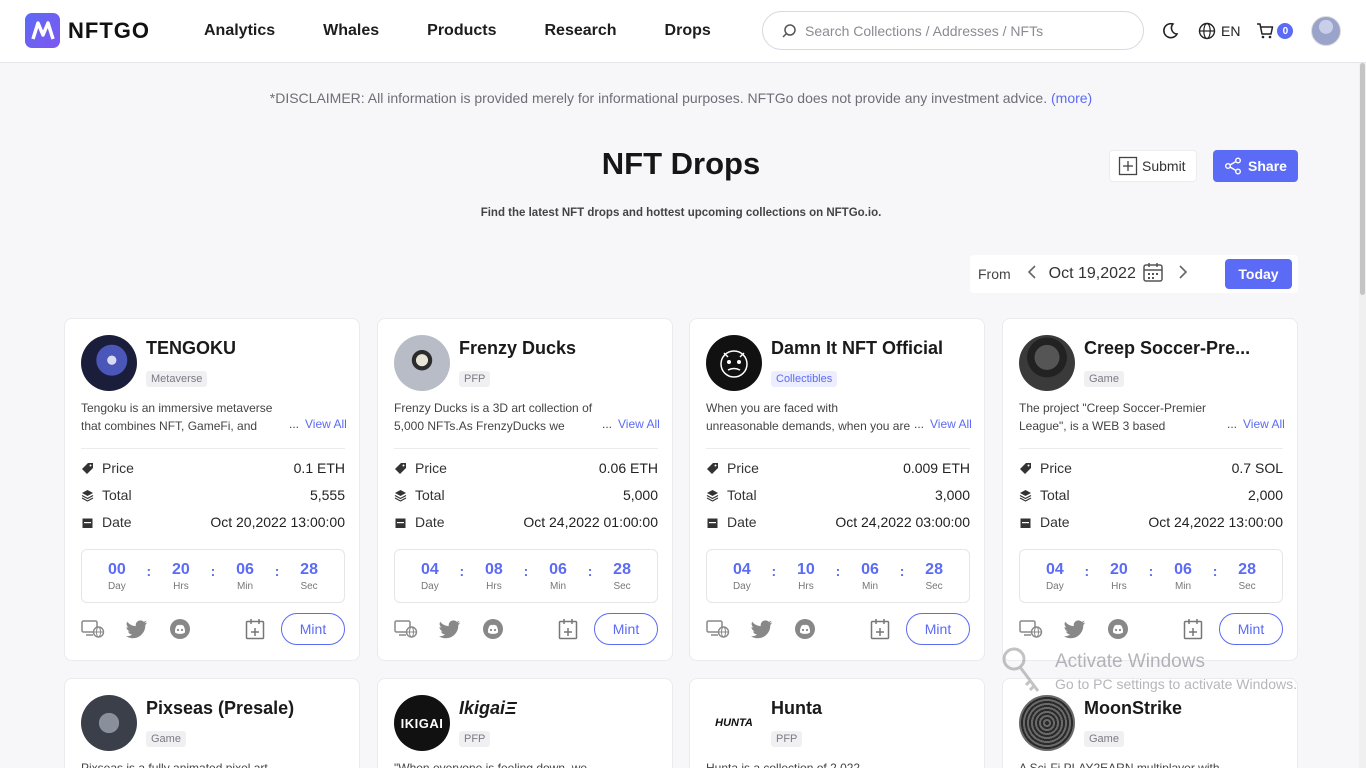  Describe the element at coordinates (526, 468) in the screenshot. I see `price-row: Price 0.06 ETH` at that location.